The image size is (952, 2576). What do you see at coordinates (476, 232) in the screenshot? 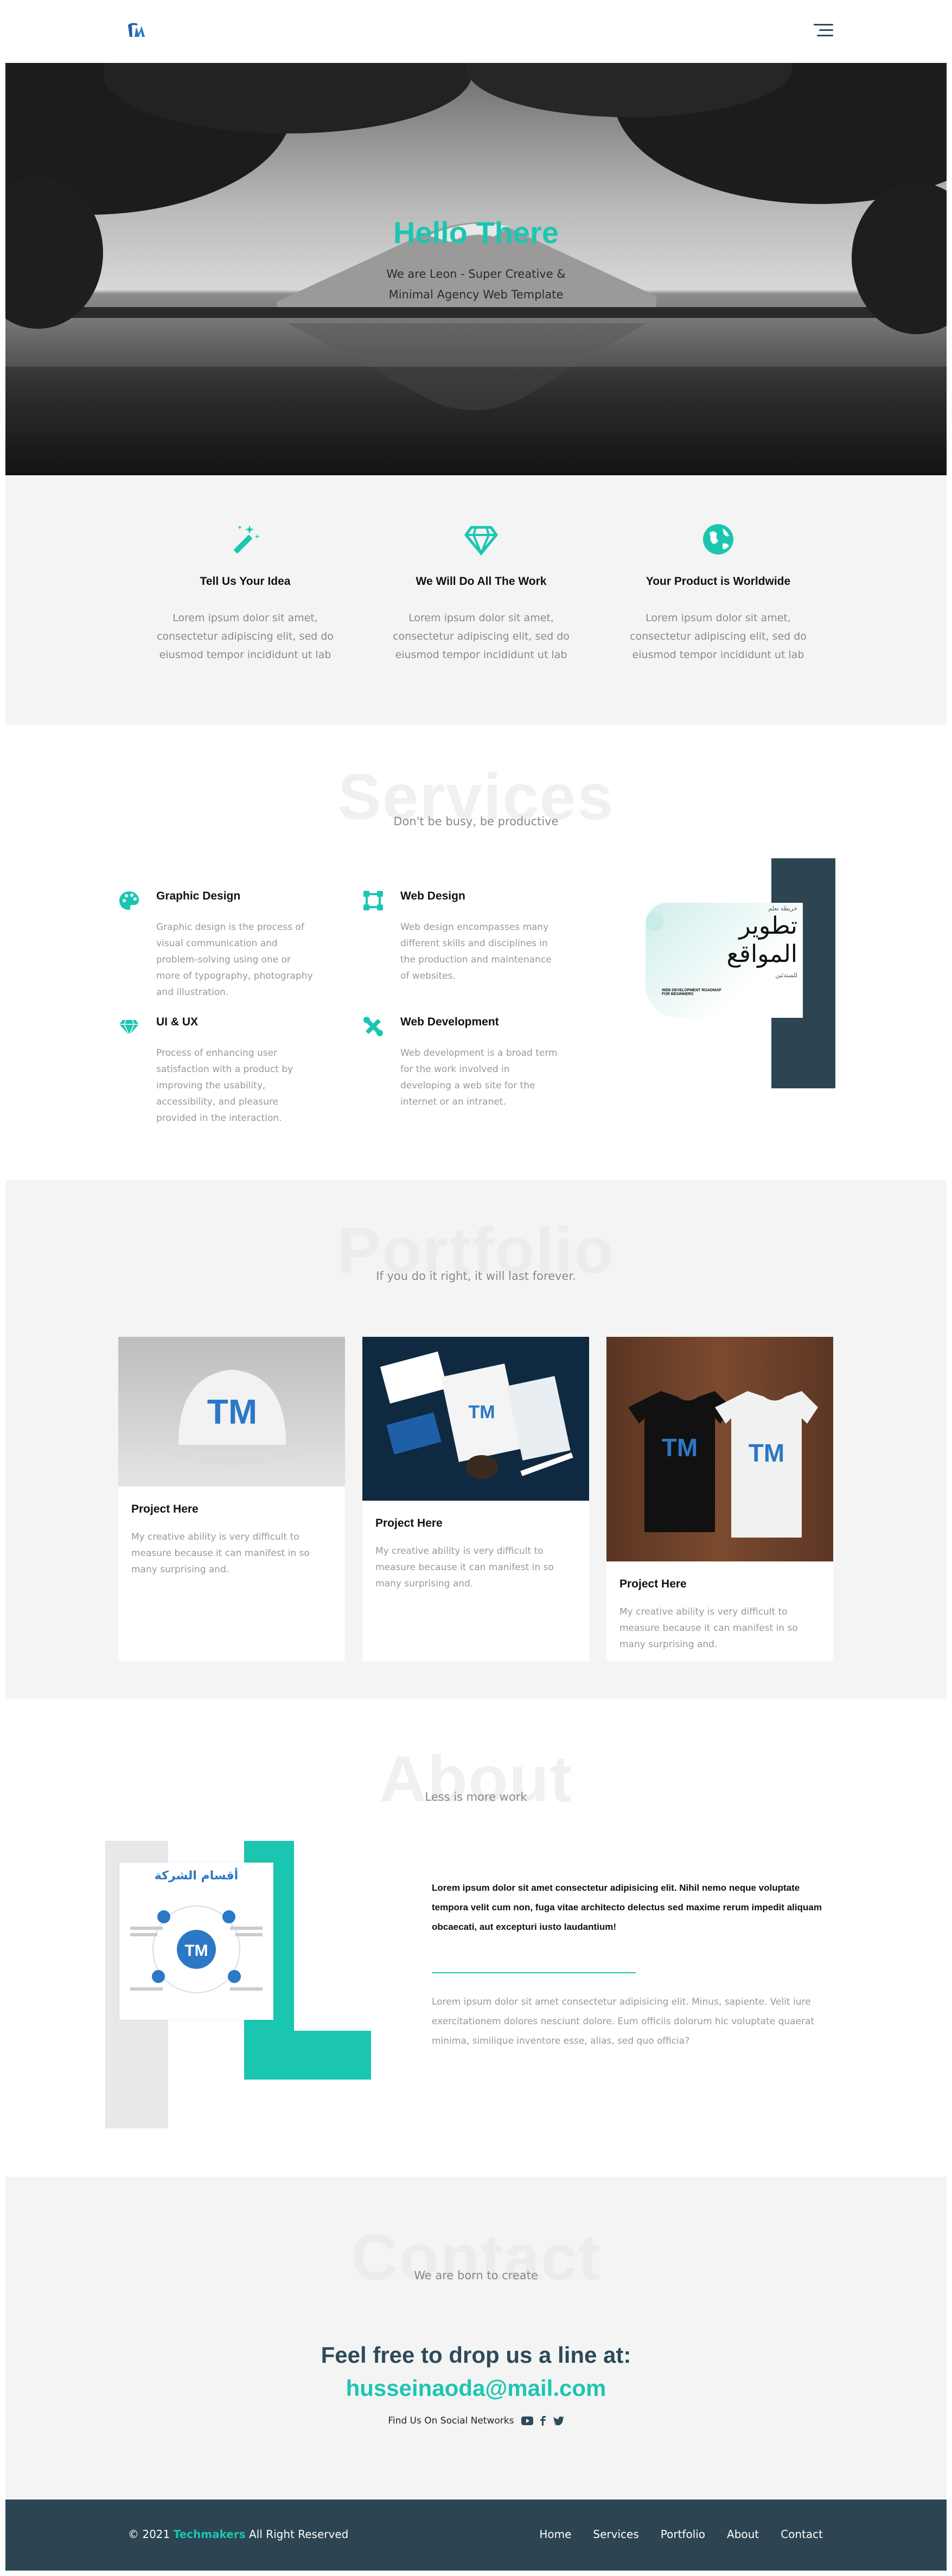
I see `hero-title: Hello There` at bounding box center [476, 232].